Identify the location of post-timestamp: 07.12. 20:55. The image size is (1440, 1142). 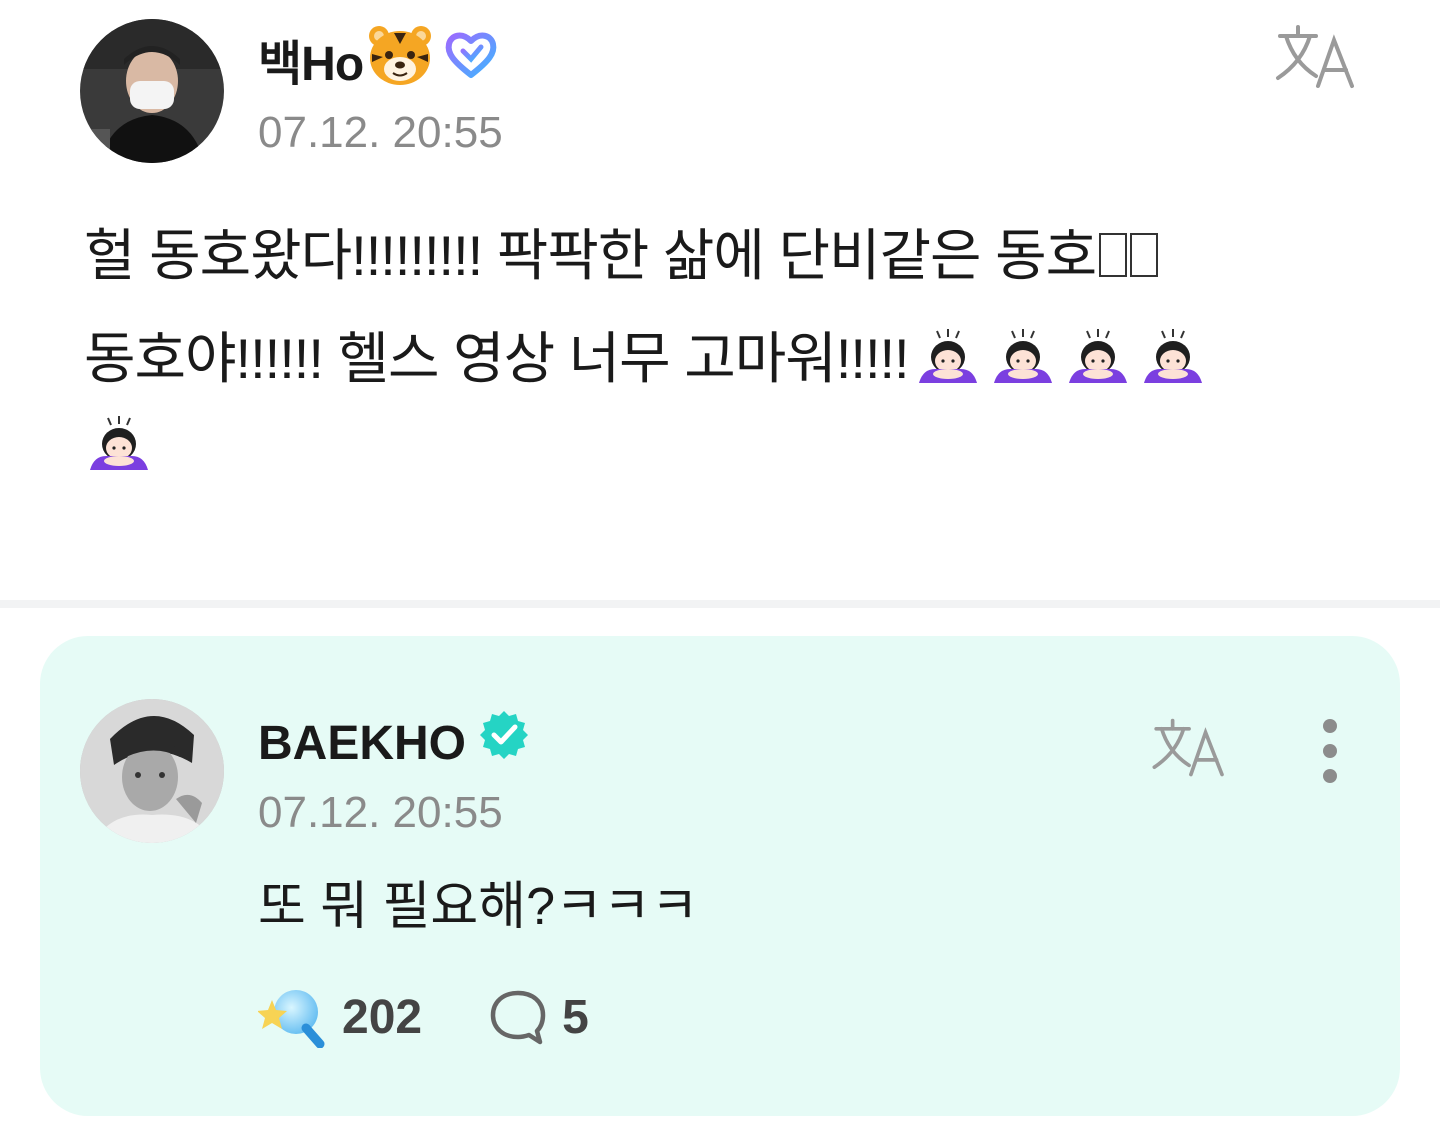
(380, 132).